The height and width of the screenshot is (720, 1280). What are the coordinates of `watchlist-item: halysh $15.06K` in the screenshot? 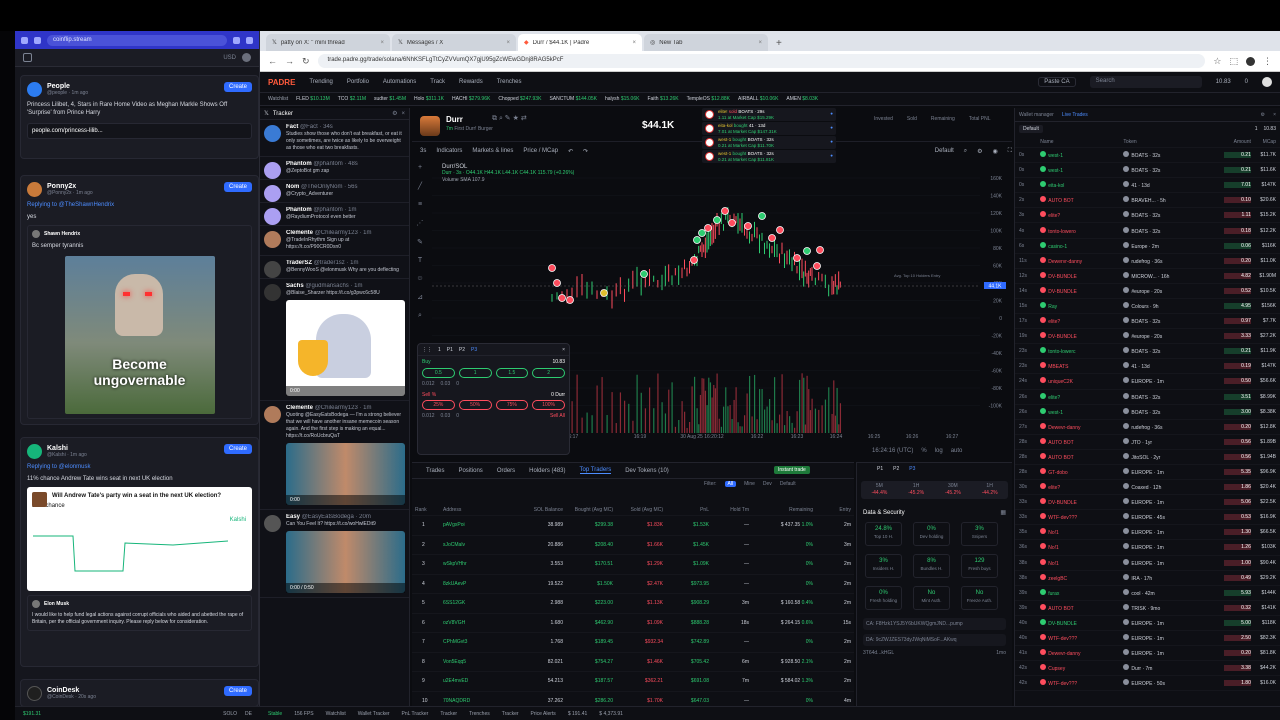 It's located at (622, 99).